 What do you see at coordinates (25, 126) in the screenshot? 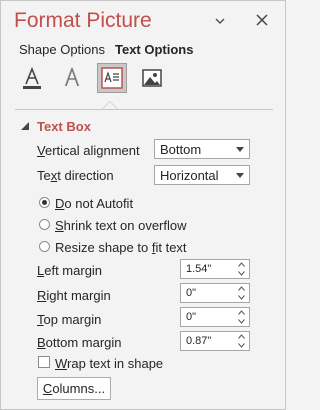
I see `collapse-caret-icon` at bounding box center [25, 126].